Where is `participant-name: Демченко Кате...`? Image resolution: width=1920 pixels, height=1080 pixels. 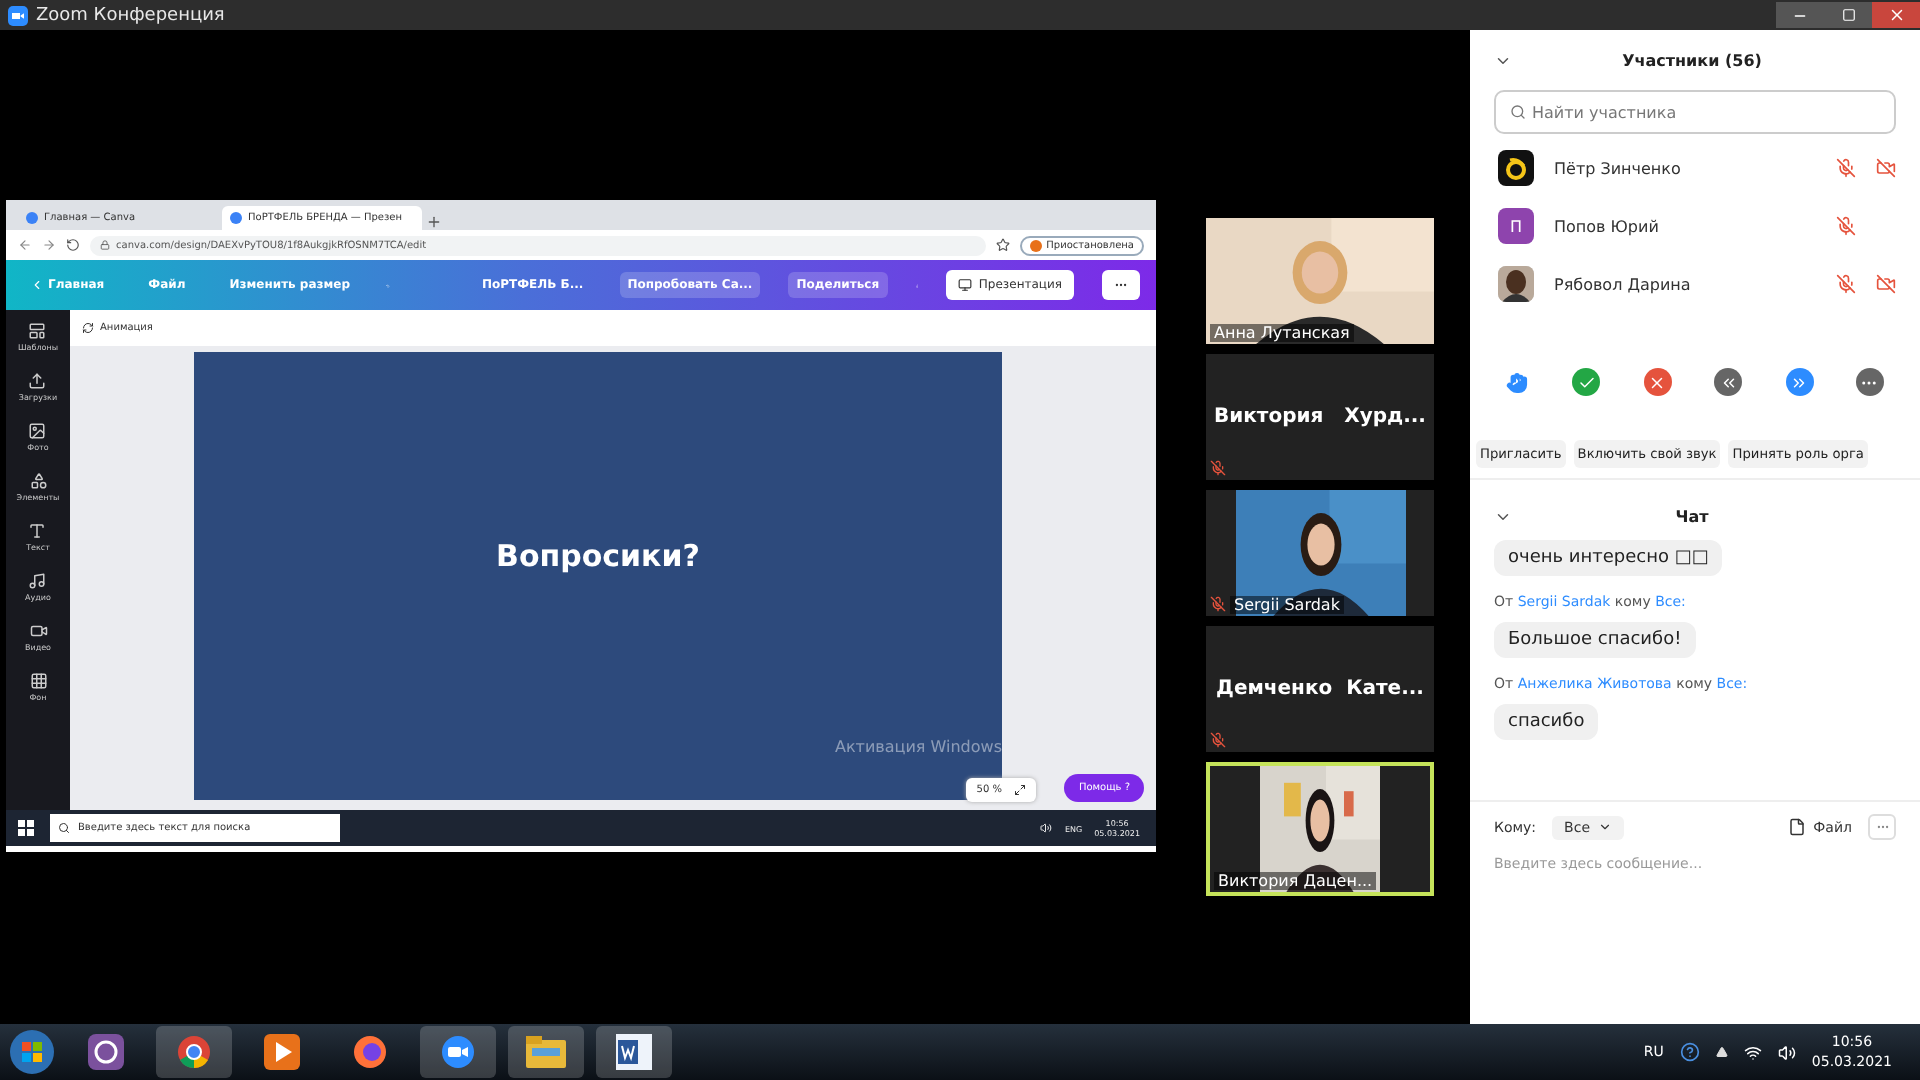 participant-name: Демченко Кате... is located at coordinates (1320, 689).